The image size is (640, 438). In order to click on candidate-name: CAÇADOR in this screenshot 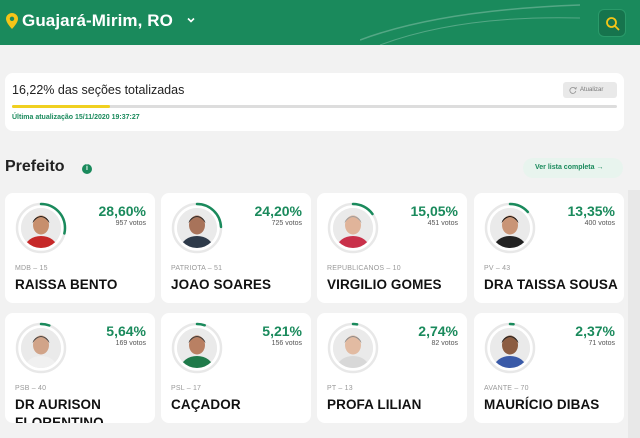, I will do `click(206, 404)`.